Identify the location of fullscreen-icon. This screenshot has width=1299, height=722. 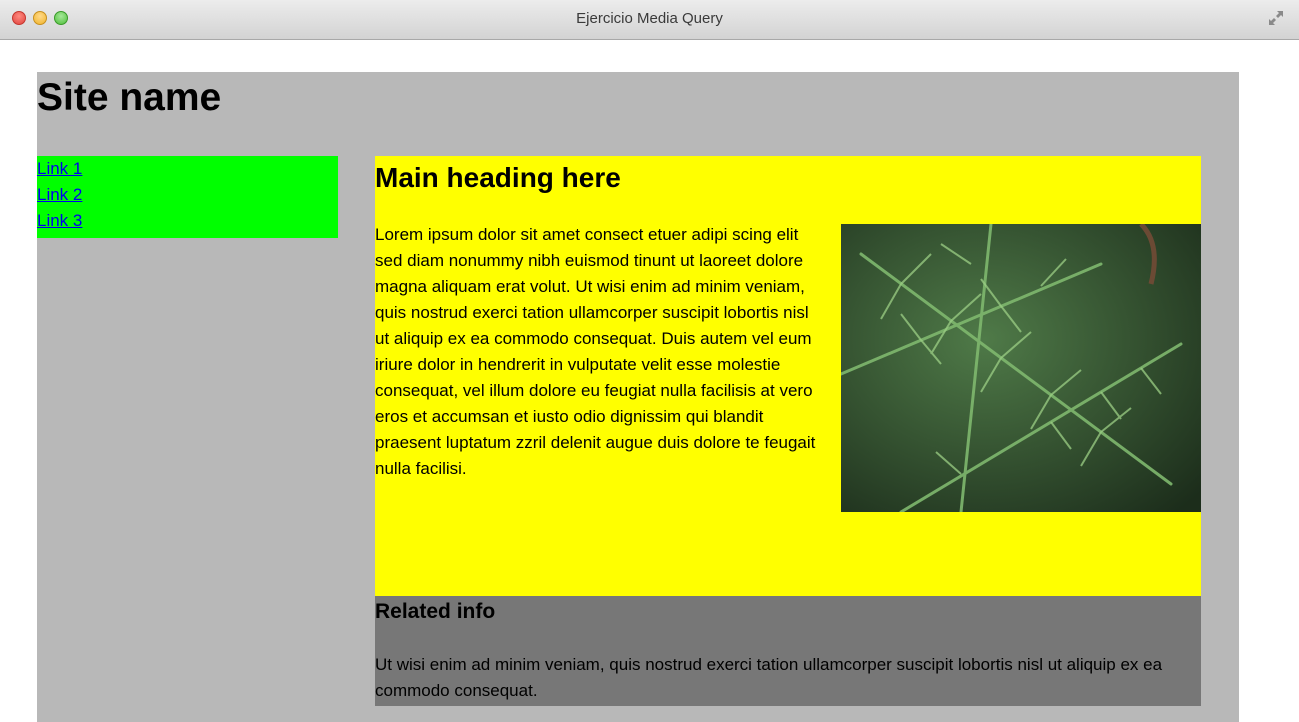
(1276, 18).